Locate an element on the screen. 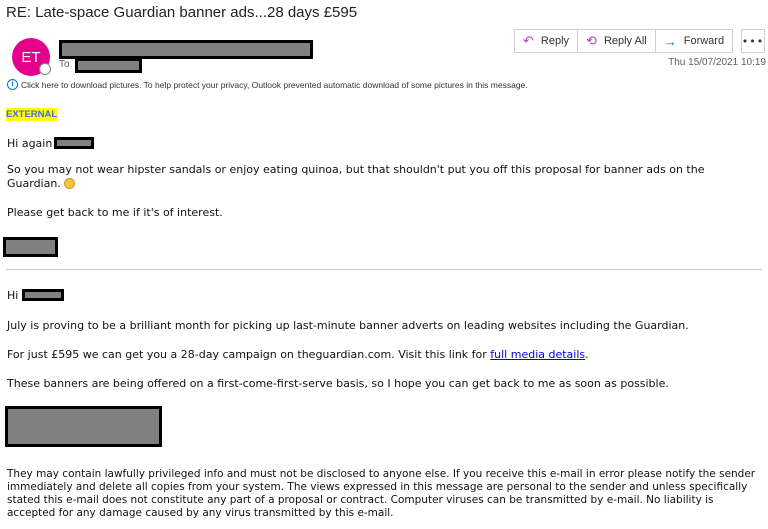  presence-status-icon is located at coordinates (45, 69).